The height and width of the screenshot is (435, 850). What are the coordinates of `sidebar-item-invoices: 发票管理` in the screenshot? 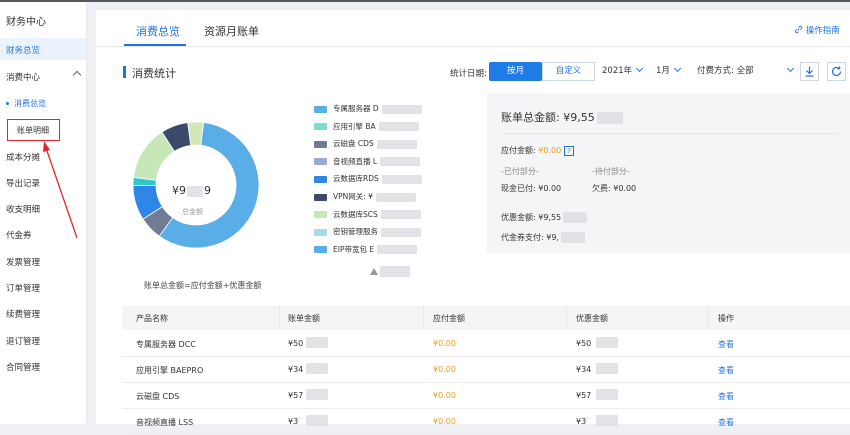 It's located at (23, 262).